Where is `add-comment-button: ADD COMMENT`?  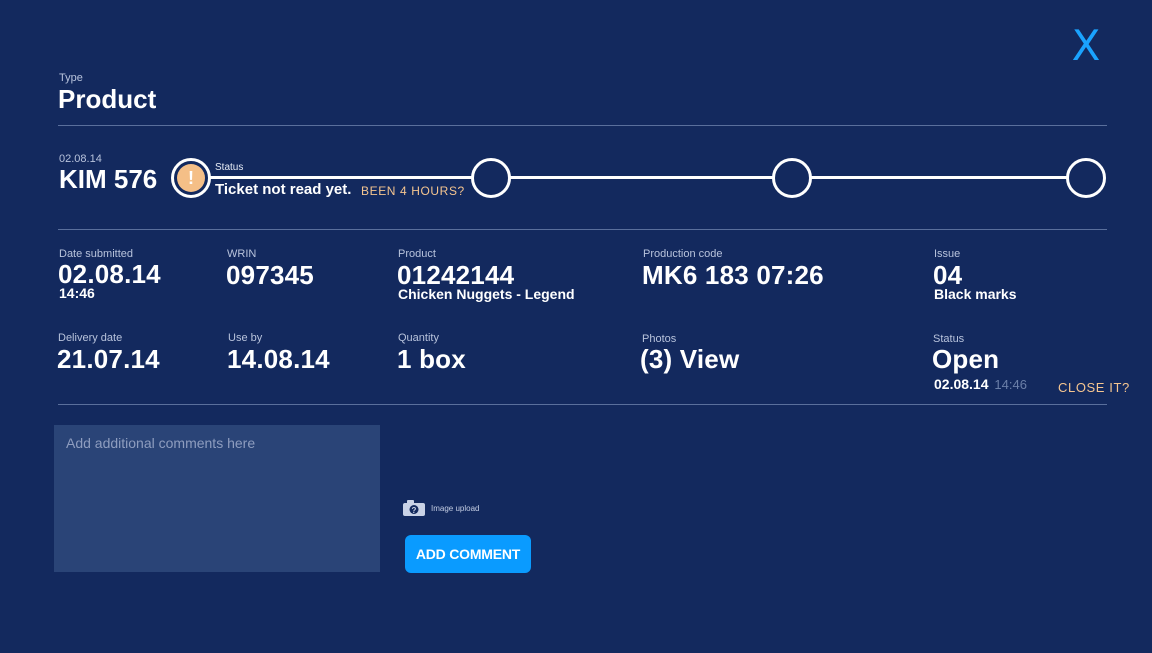
add-comment-button: ADD COMMENT is located at coordinates (468, 554).